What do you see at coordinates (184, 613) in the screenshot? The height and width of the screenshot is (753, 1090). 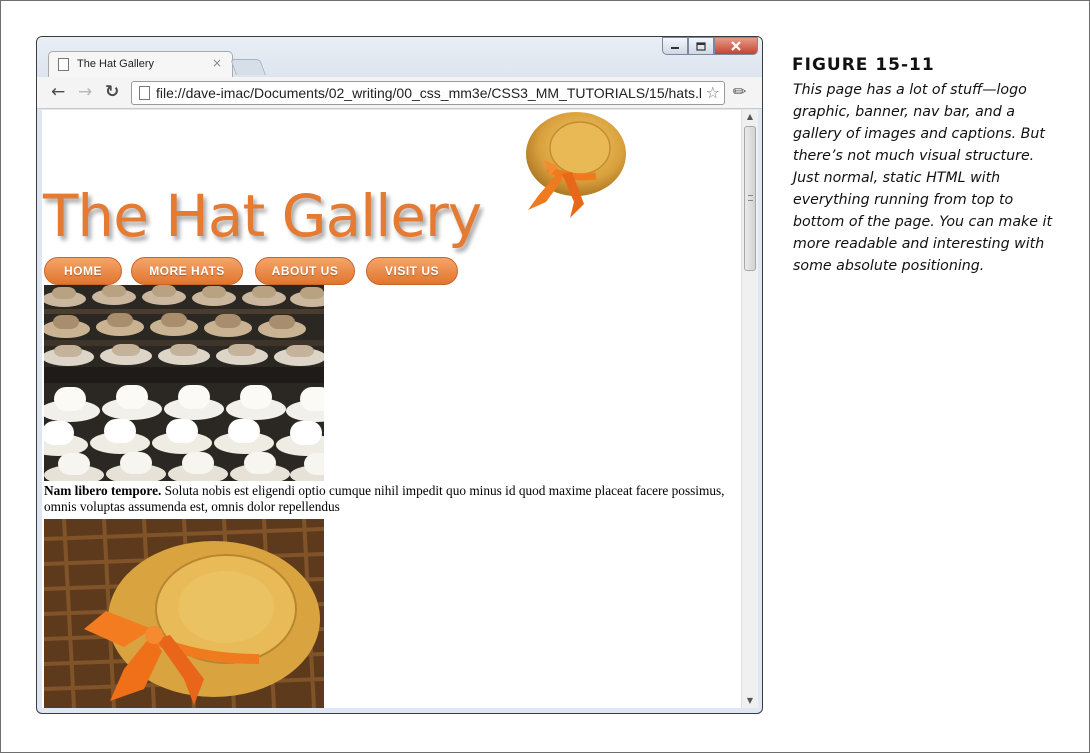 I see `gallery-image-straw-hat` at bounding box center [184, 613].